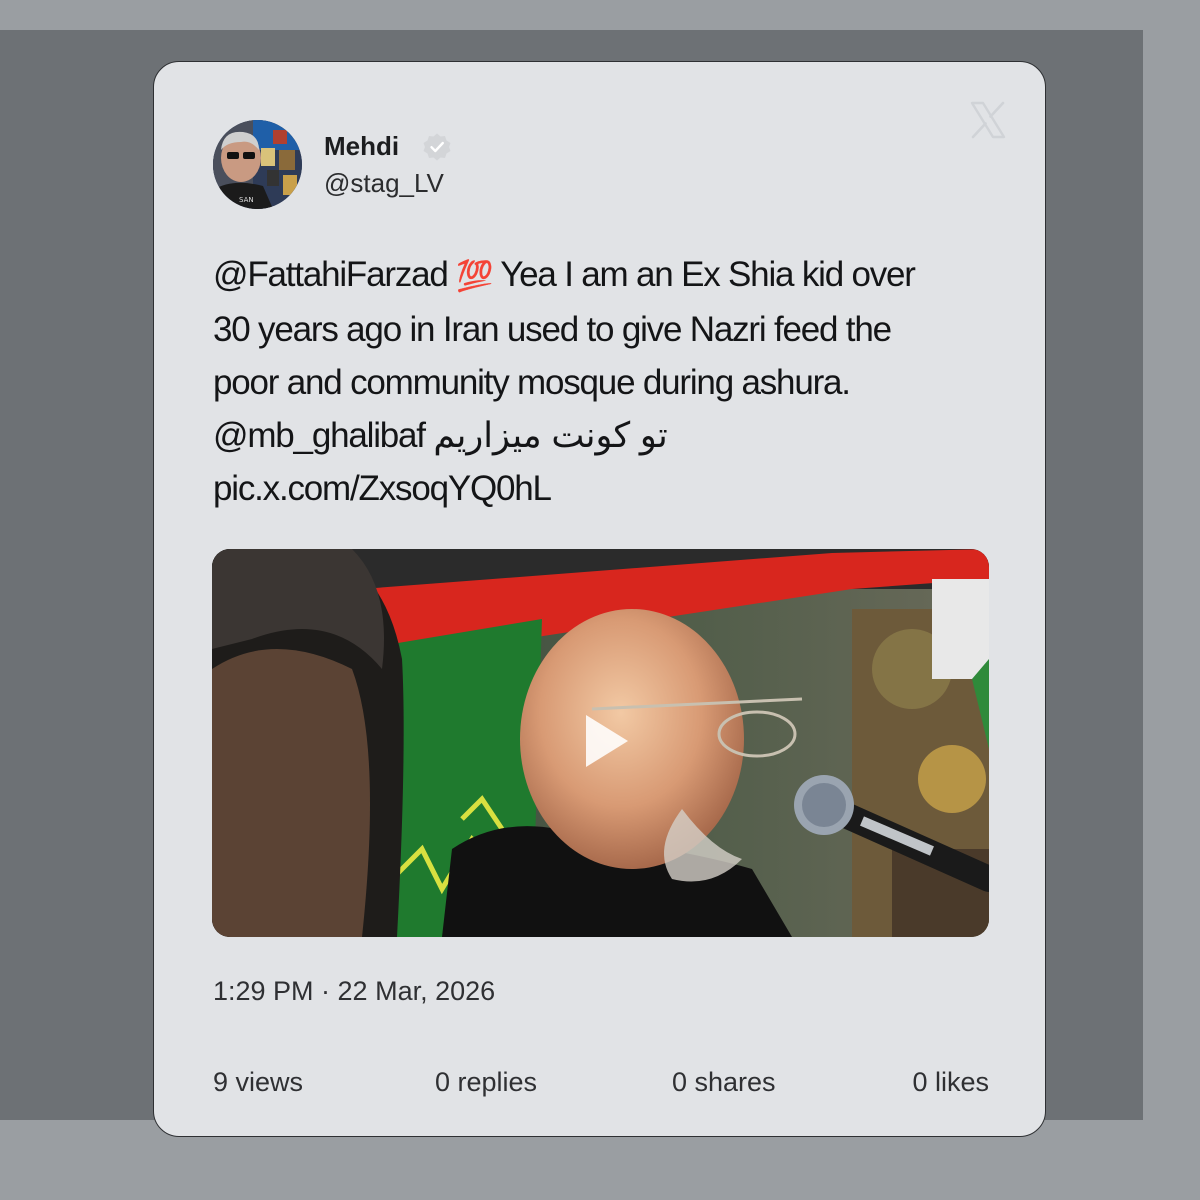  I want to click on post-text-segment: Yea I am an Ex Shia kid over, so click(704, 274).